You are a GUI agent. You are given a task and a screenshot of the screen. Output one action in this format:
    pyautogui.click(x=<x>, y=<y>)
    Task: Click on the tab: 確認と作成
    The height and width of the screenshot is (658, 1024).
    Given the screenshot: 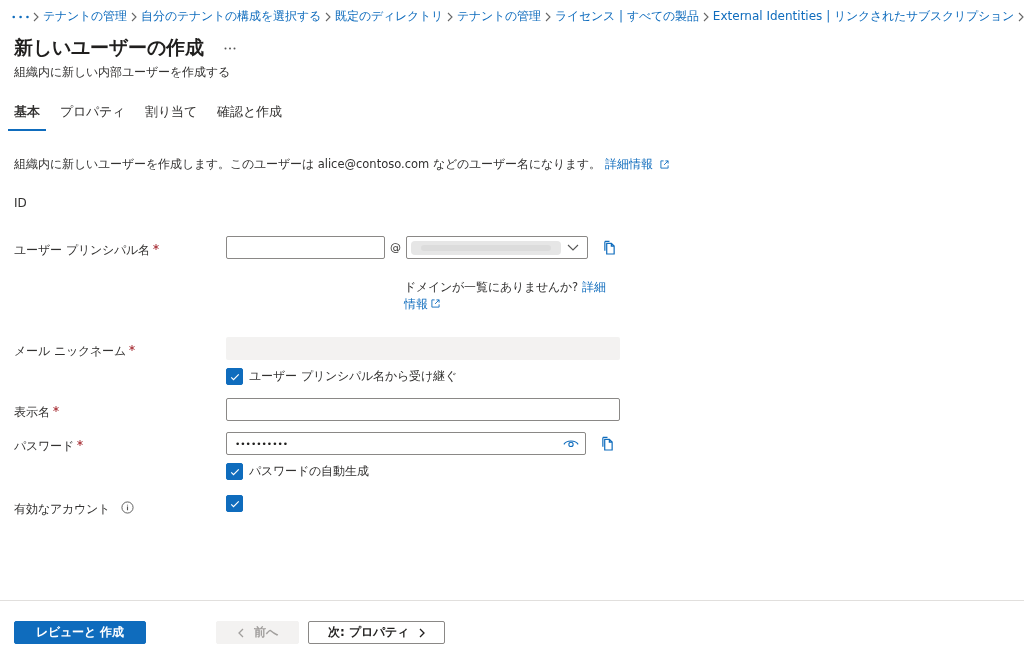 What is the action you would take?
    pyautogui.click(x=249, y=115)
    